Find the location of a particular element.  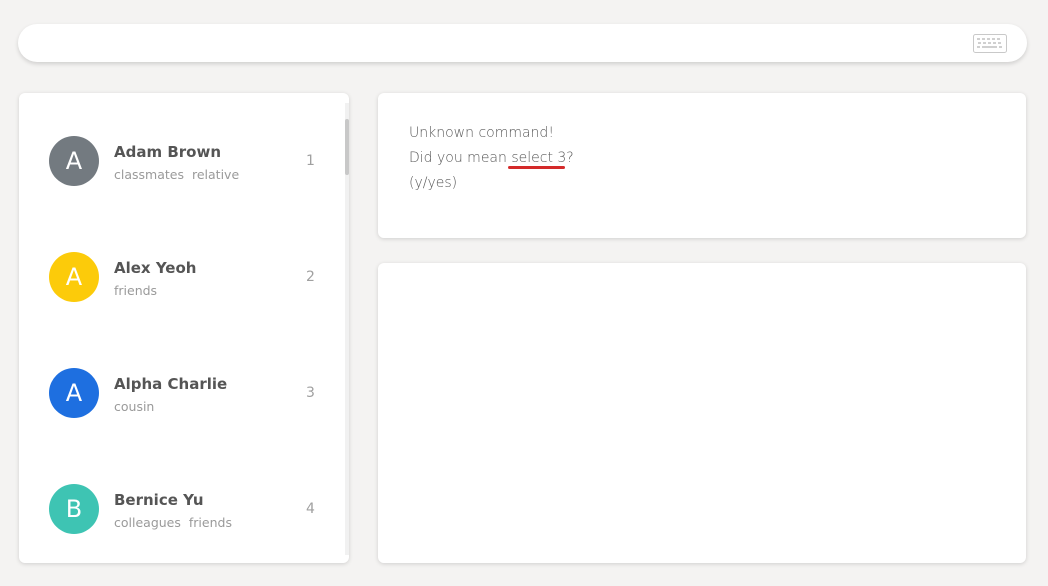

scrollbar is located at coordinates (347, 329).